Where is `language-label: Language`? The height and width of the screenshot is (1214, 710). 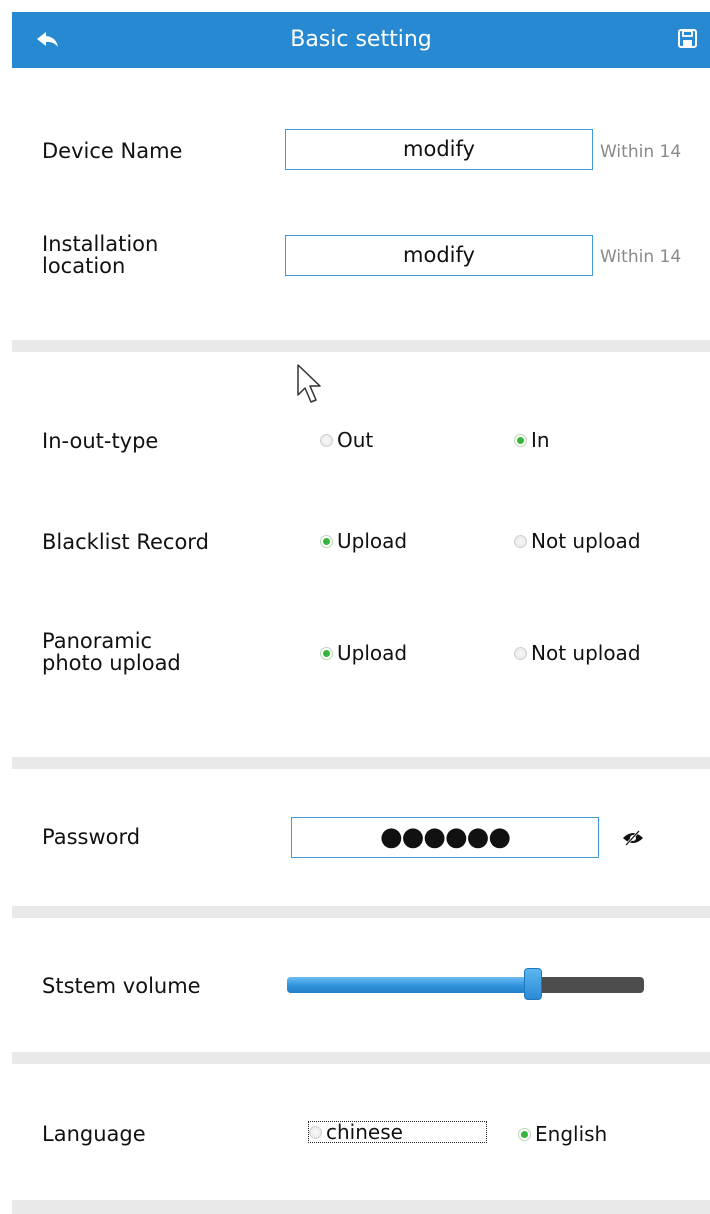 language-label: Language is located at coordinates (94, 1134).